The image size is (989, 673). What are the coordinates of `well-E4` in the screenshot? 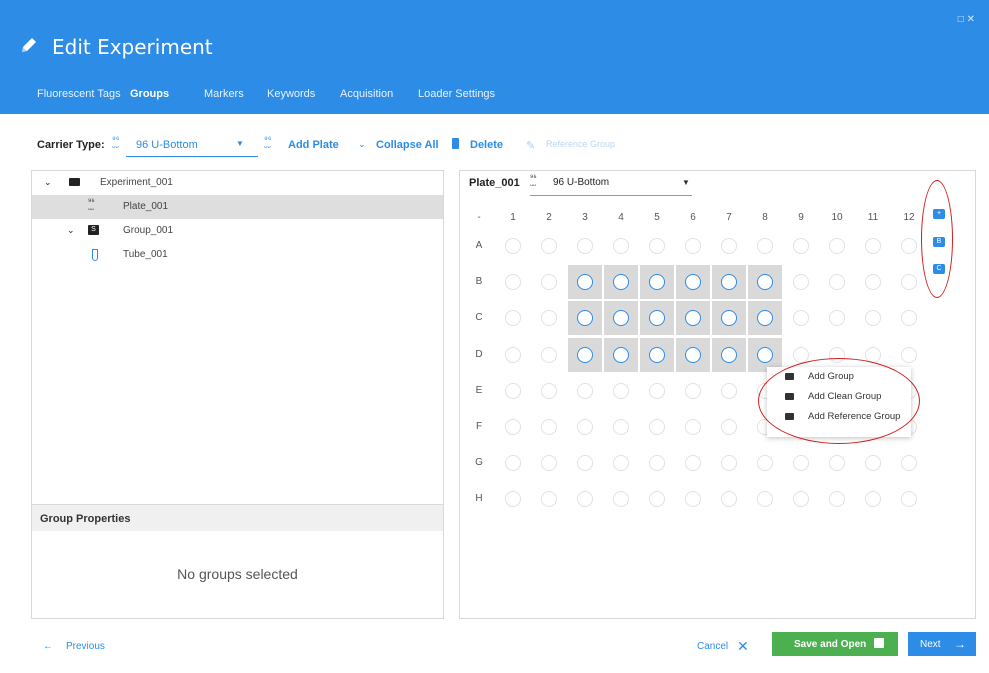 It's located at (621, 390).